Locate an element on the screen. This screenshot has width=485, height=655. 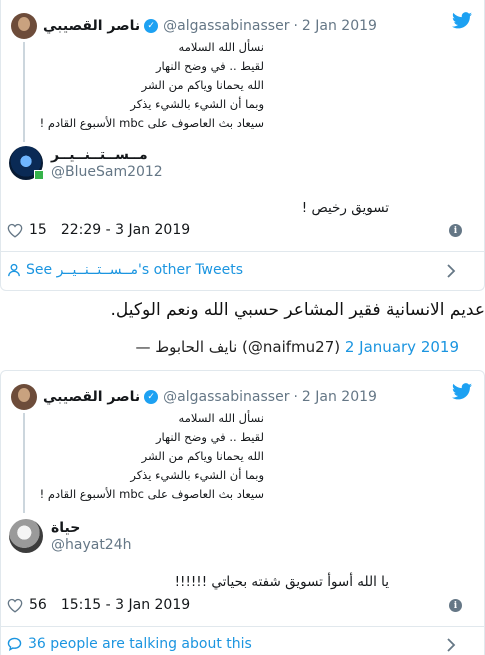
people-talking-link: 36 people are talking about this is located at coordinates (129, 644).